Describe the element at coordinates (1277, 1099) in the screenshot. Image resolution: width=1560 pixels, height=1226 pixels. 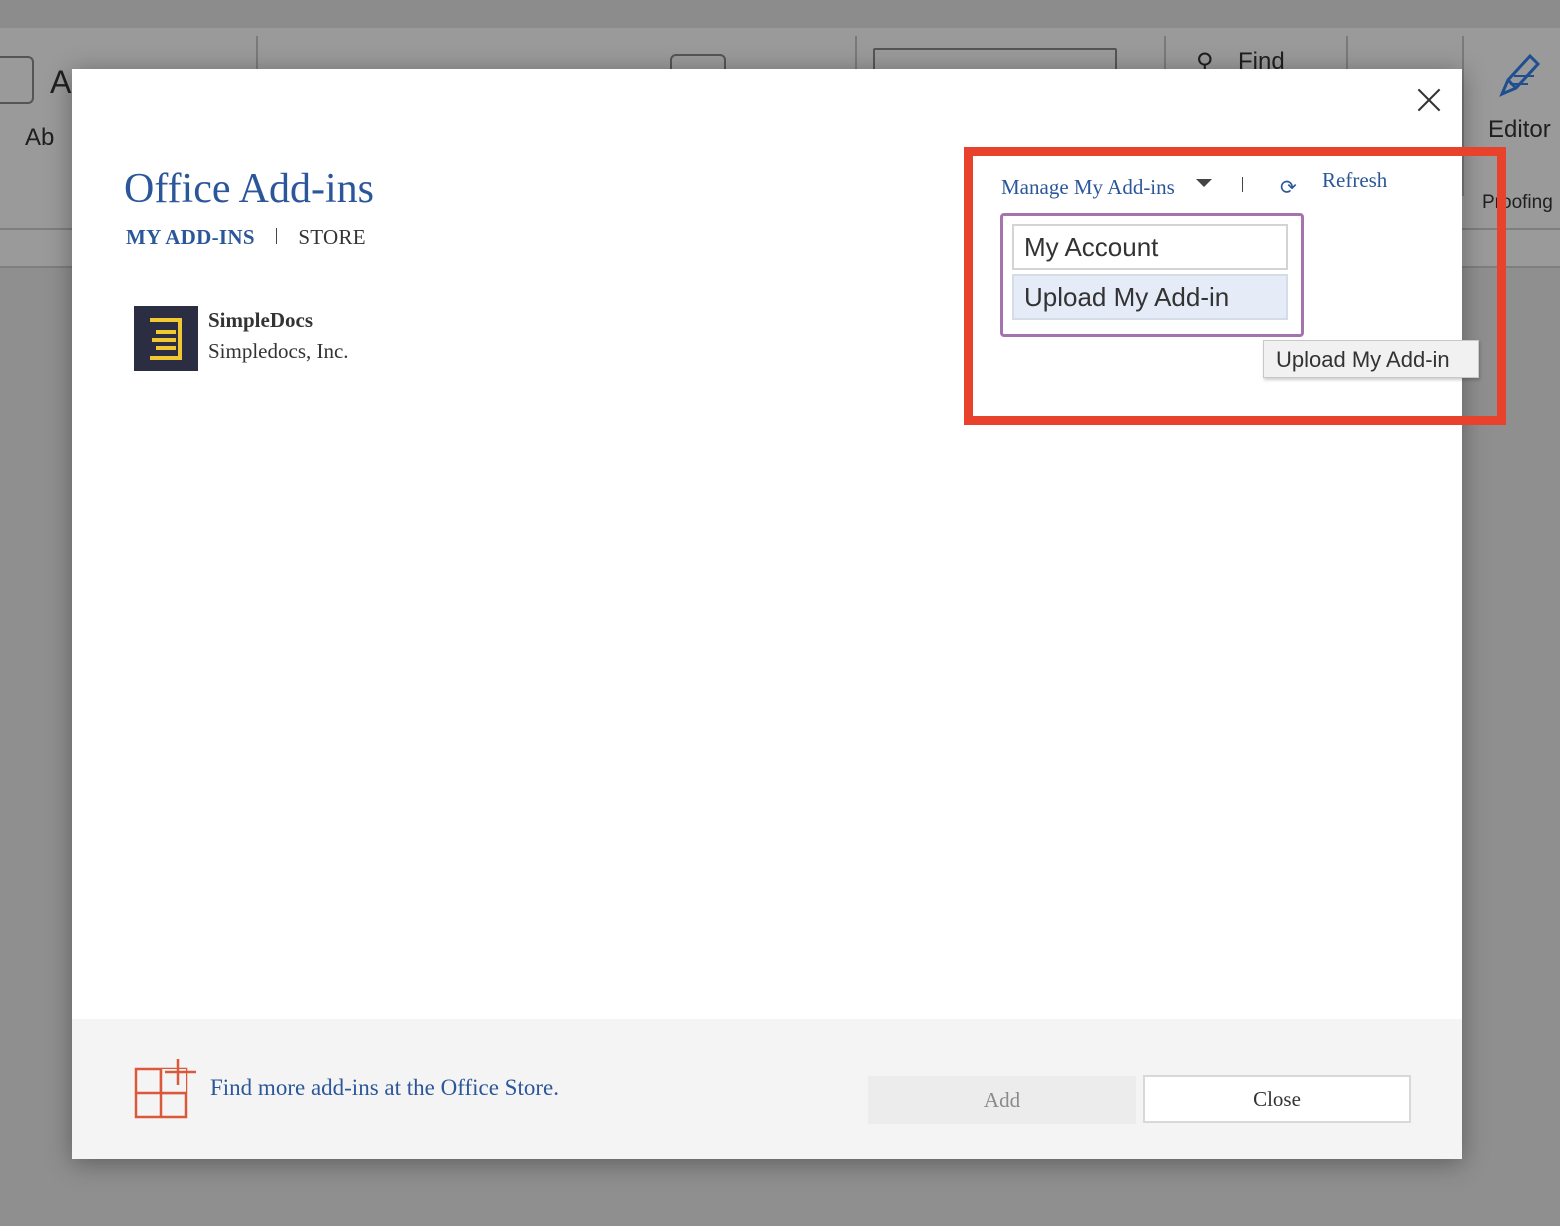
I see `close-button: Close` at that location.